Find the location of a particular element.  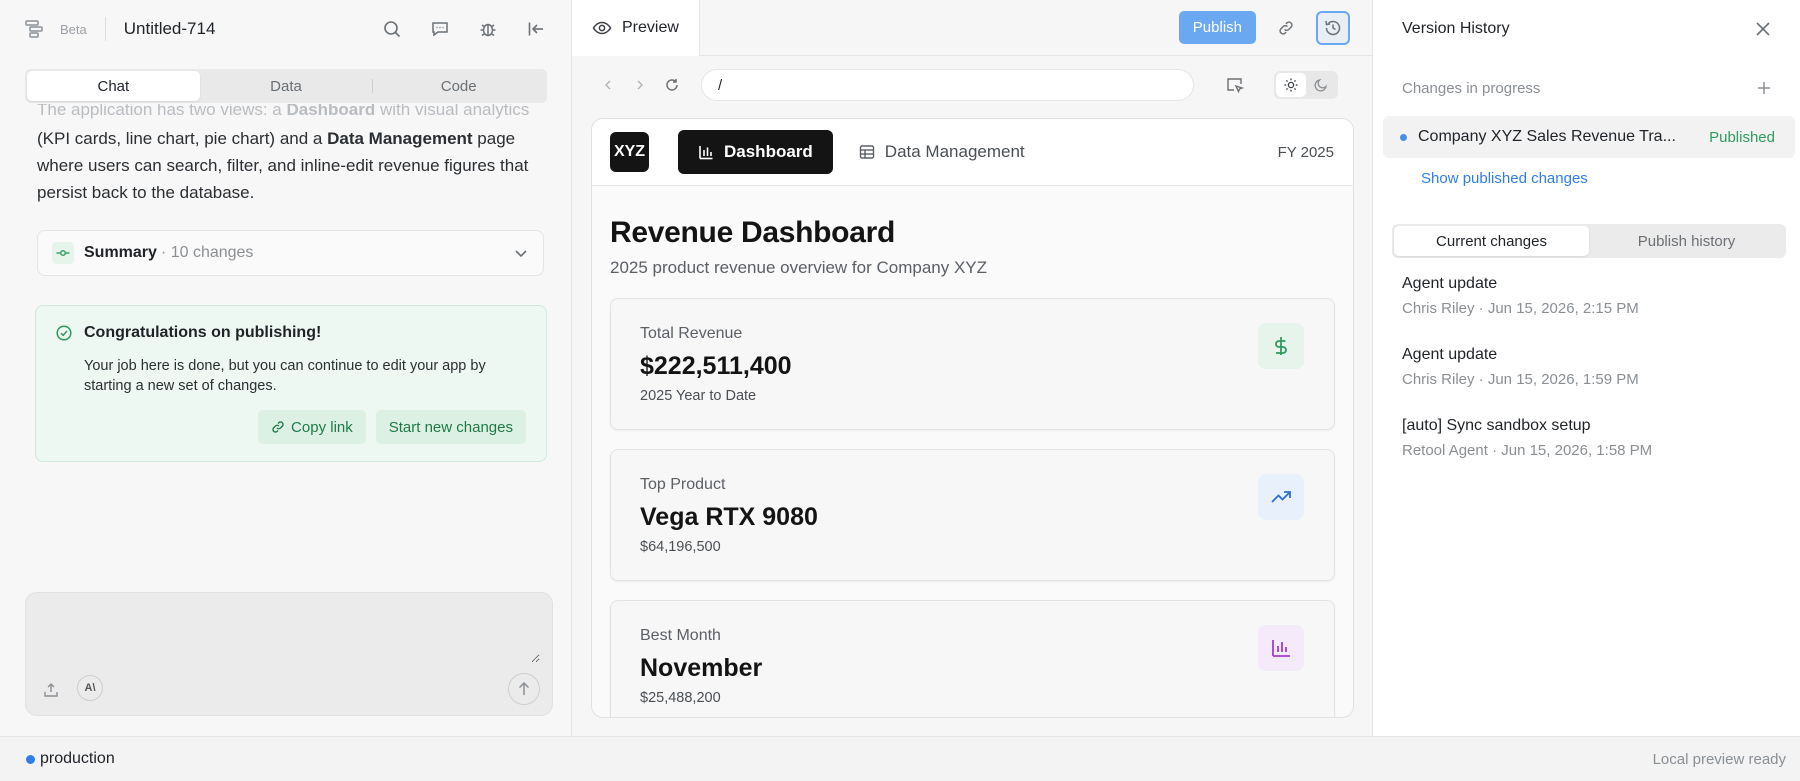

kpi-note: $25,488,200 is located at coordinates (680, 698).